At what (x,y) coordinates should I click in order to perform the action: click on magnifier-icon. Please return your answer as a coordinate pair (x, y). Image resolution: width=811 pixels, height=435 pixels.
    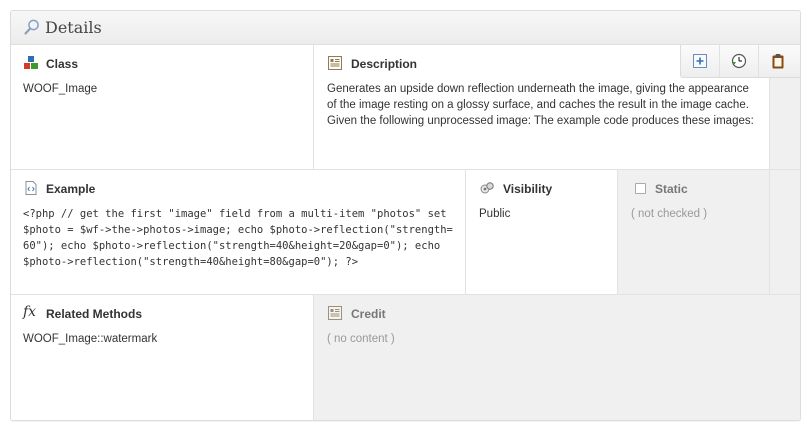
    Looking at the image, I should click on (31, 27).